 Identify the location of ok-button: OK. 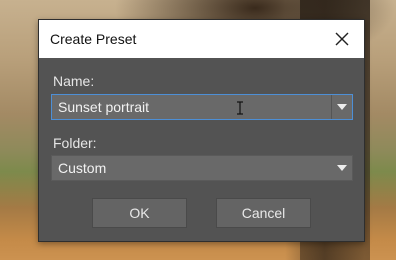
(139, 213).